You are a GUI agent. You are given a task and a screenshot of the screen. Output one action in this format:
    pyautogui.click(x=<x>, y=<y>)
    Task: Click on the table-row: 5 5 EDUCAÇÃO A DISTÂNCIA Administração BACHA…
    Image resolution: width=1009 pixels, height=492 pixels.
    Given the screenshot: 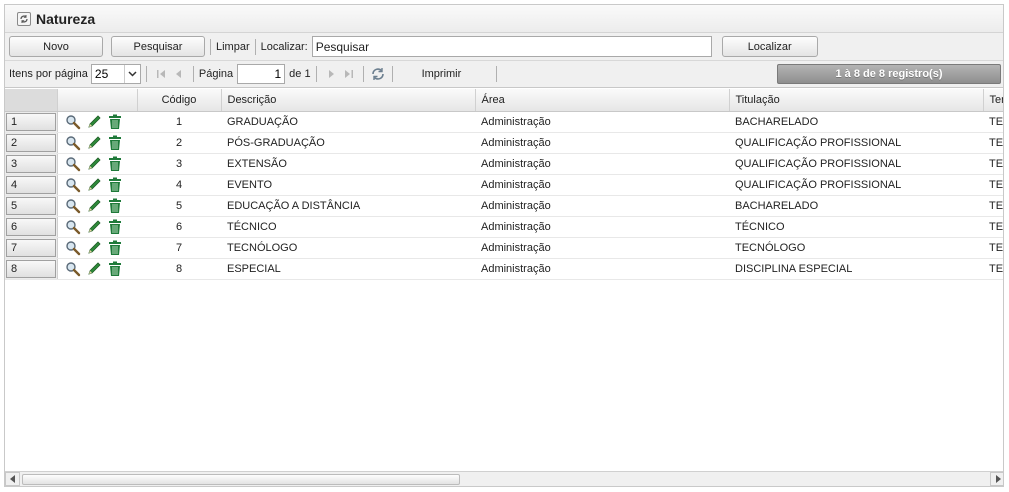 What is the action you would take?
    pyautogui.click(x=504, y=206)
    